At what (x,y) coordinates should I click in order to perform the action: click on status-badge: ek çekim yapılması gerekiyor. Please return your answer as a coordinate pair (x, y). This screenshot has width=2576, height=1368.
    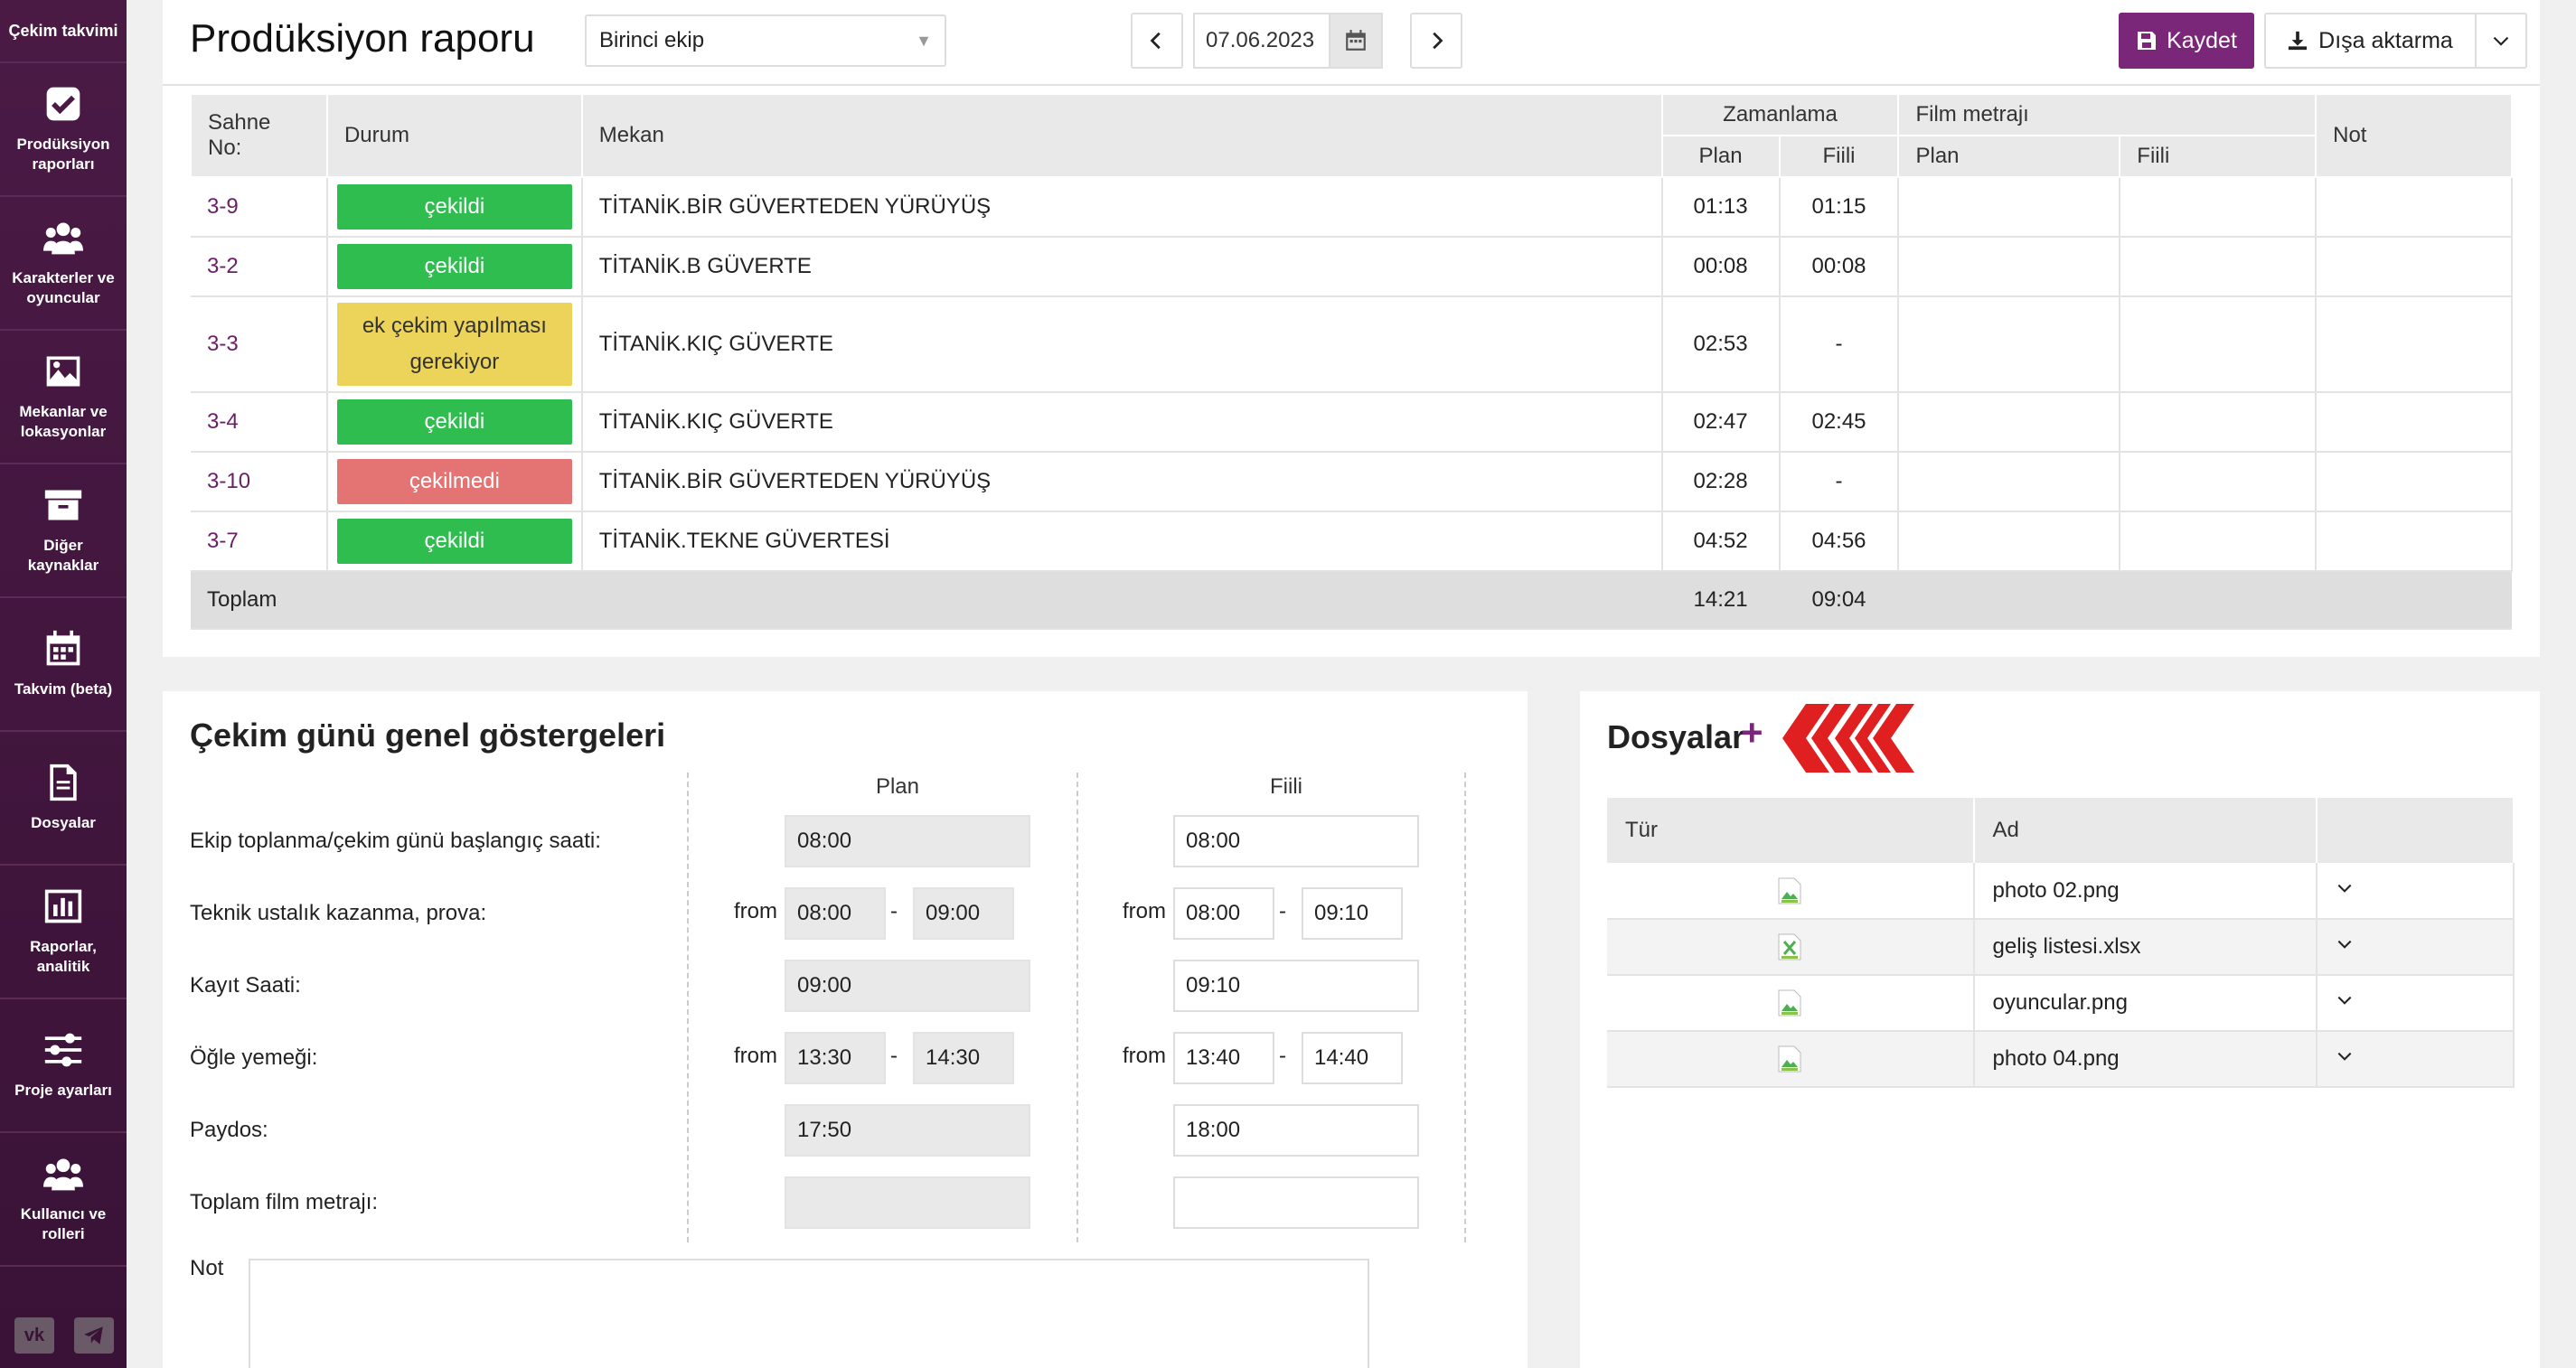
    Looking at the image, I should click on (454, 344).